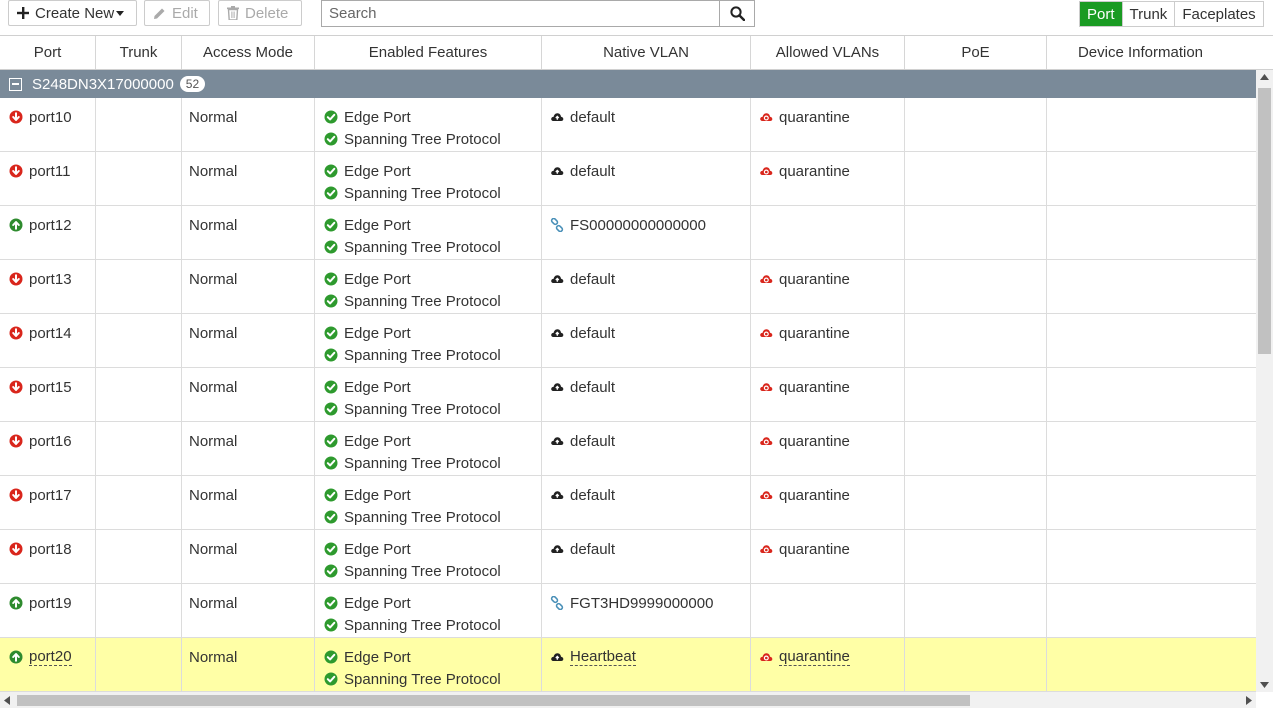 The width and height of the screenshot is (1273, 708). Describe the element at coordinates (828, 52) in the screenshot. I see `column-header-allowed-vlans: Allowed VLANs` at that location.